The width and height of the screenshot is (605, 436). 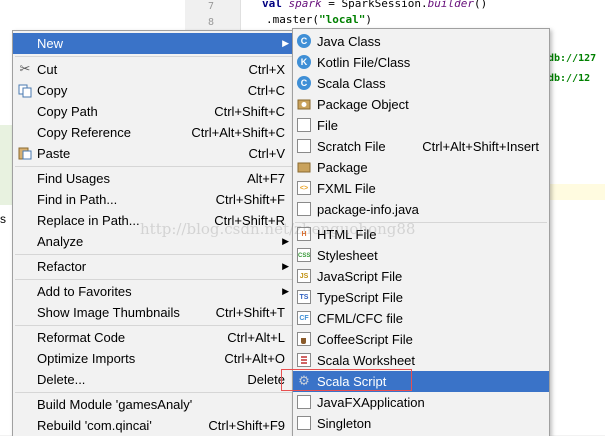 I want to click on submenu-item-kotlin-file: K Kotlin File/Class, so click(x=421, y=62).